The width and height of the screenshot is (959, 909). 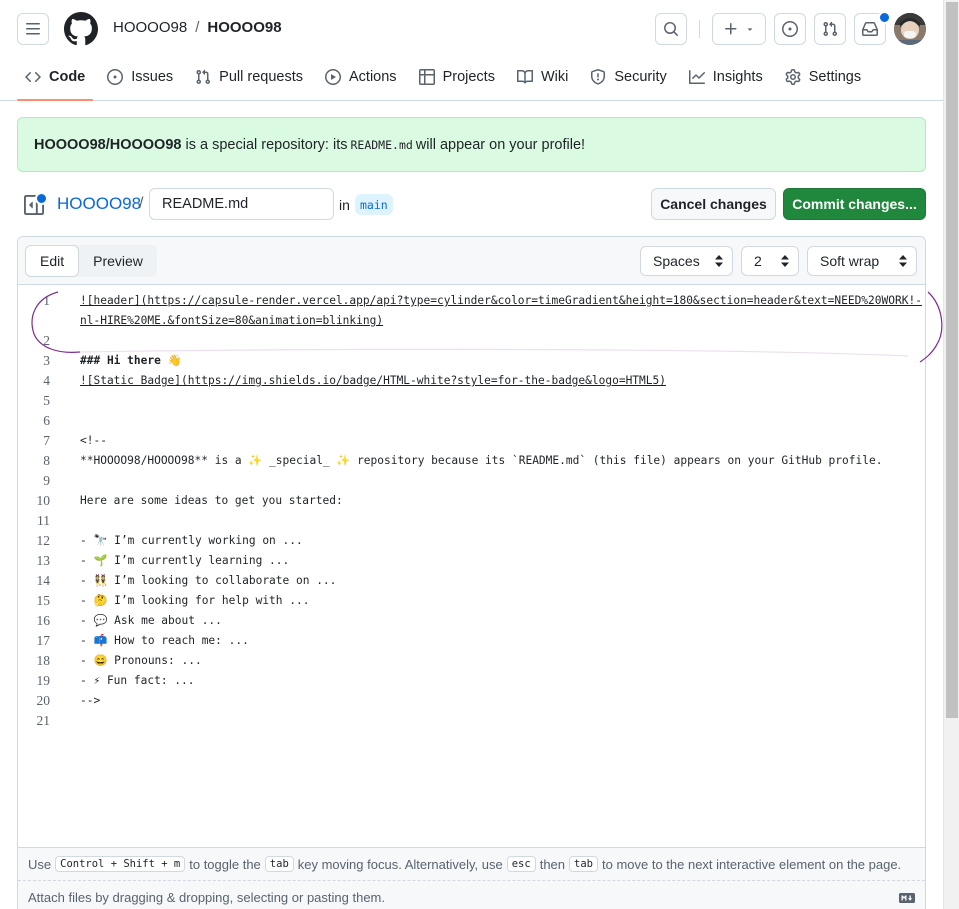 I want to click on search-button, so click(x=671, y=29).